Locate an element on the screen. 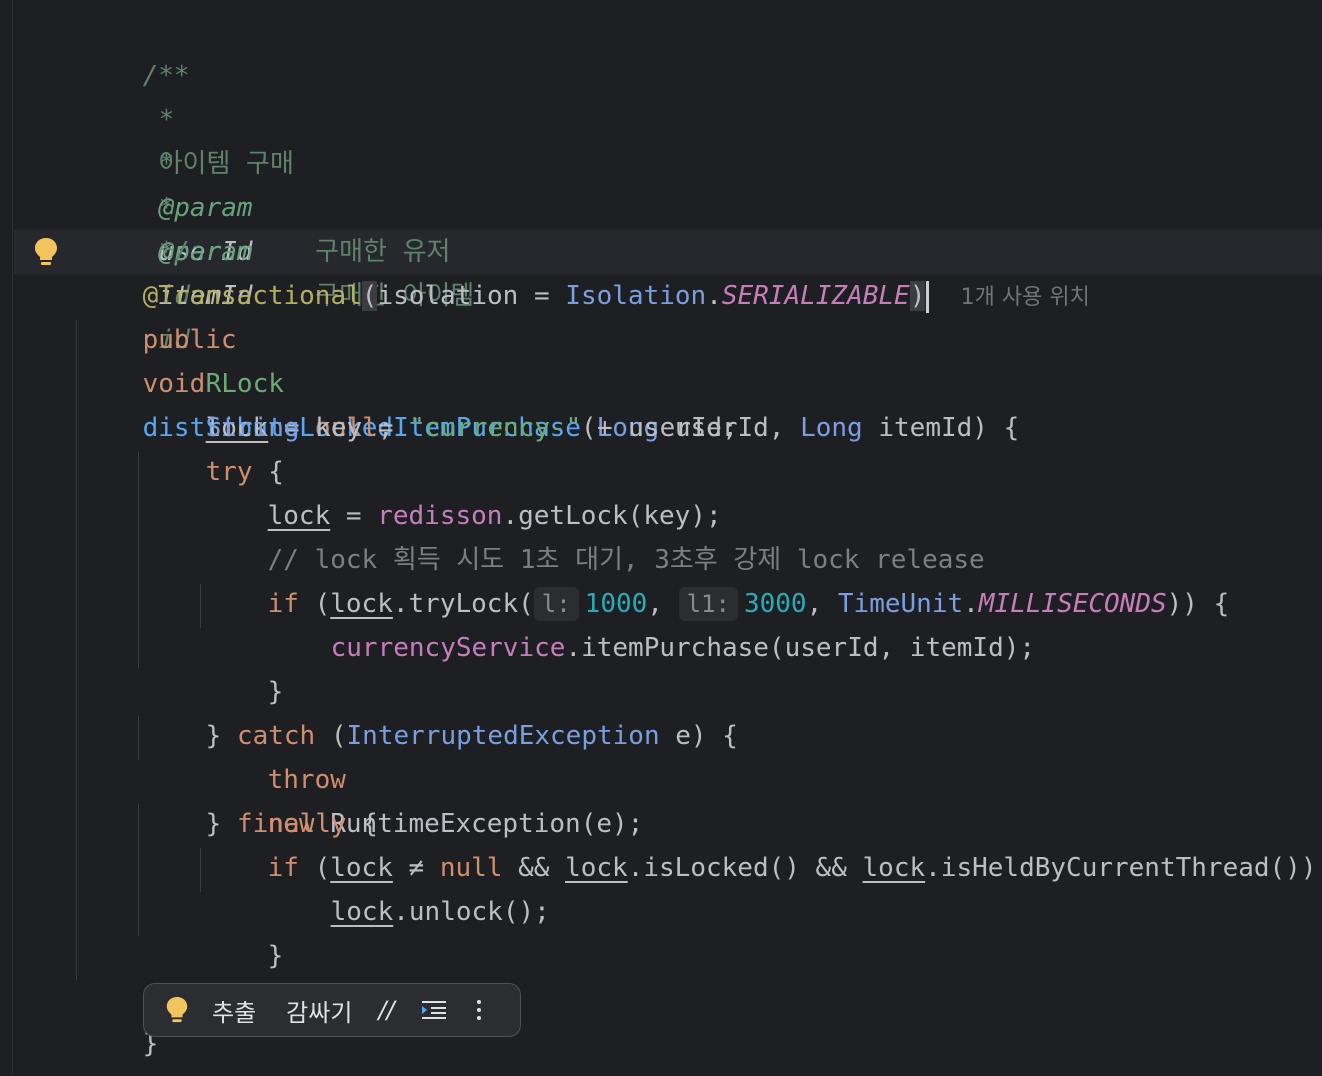 This screenshot has height=1076, width=1322. code-line: */ is located at coordinates (143, 226).